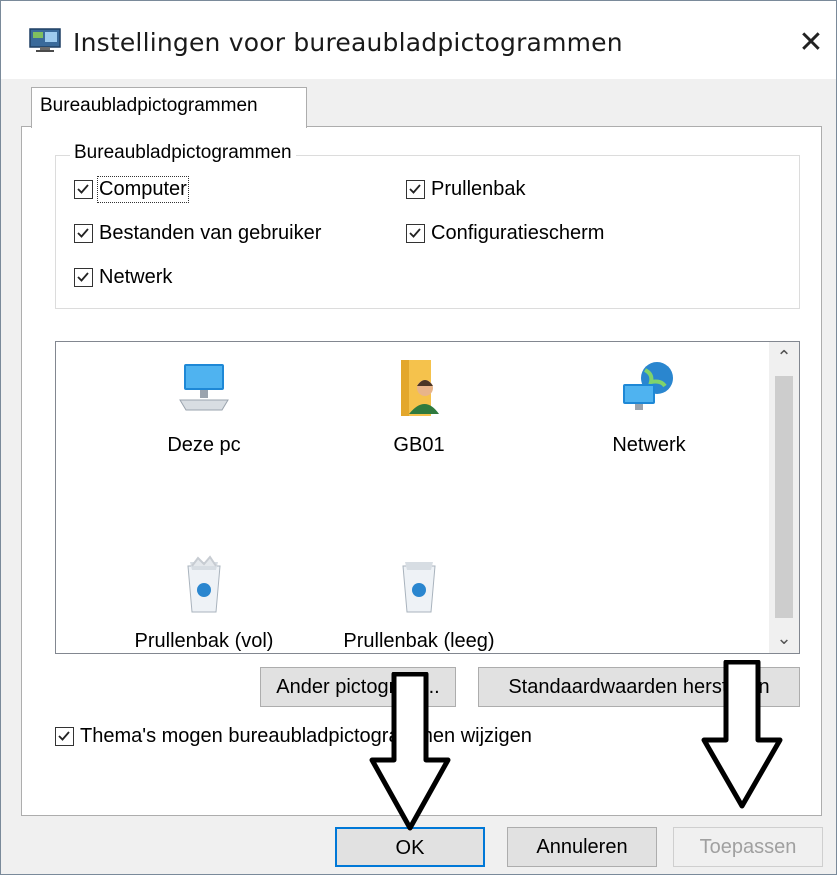 The image size is (837, 875). What do you see at coordinates (784, 638) in the screenshot?
I see `chevron-down-icon: ⌄` at bounding box center [784, 638].